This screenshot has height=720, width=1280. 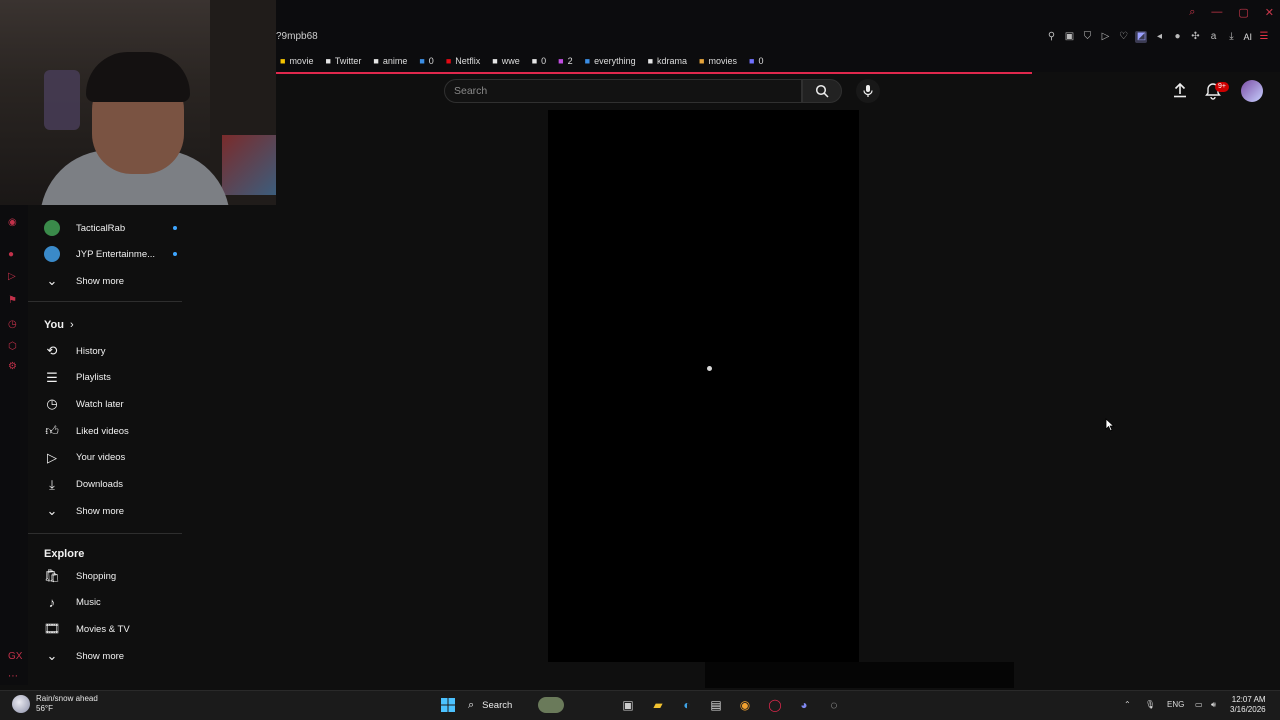 I want to click on sidebar-item-watch-later: ◷ Watch later, so click(x=83, y=404).